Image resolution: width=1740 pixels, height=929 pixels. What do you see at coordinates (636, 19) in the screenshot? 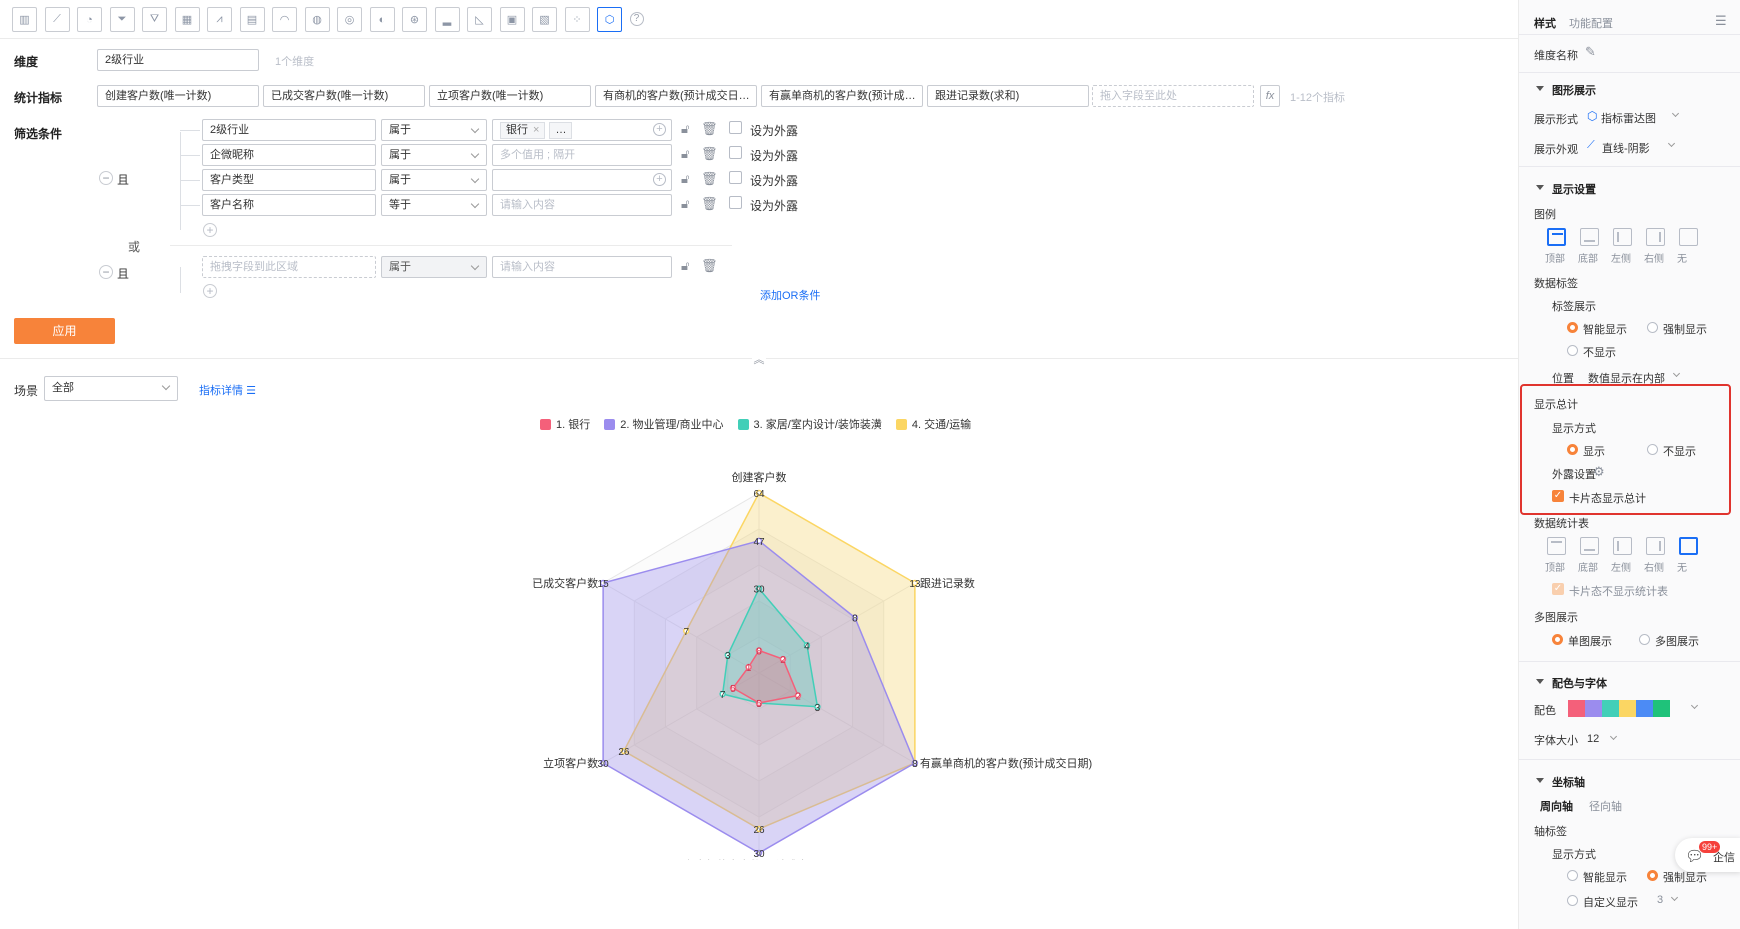
I see `help-icon: ?` at bounding box center [636, 19].